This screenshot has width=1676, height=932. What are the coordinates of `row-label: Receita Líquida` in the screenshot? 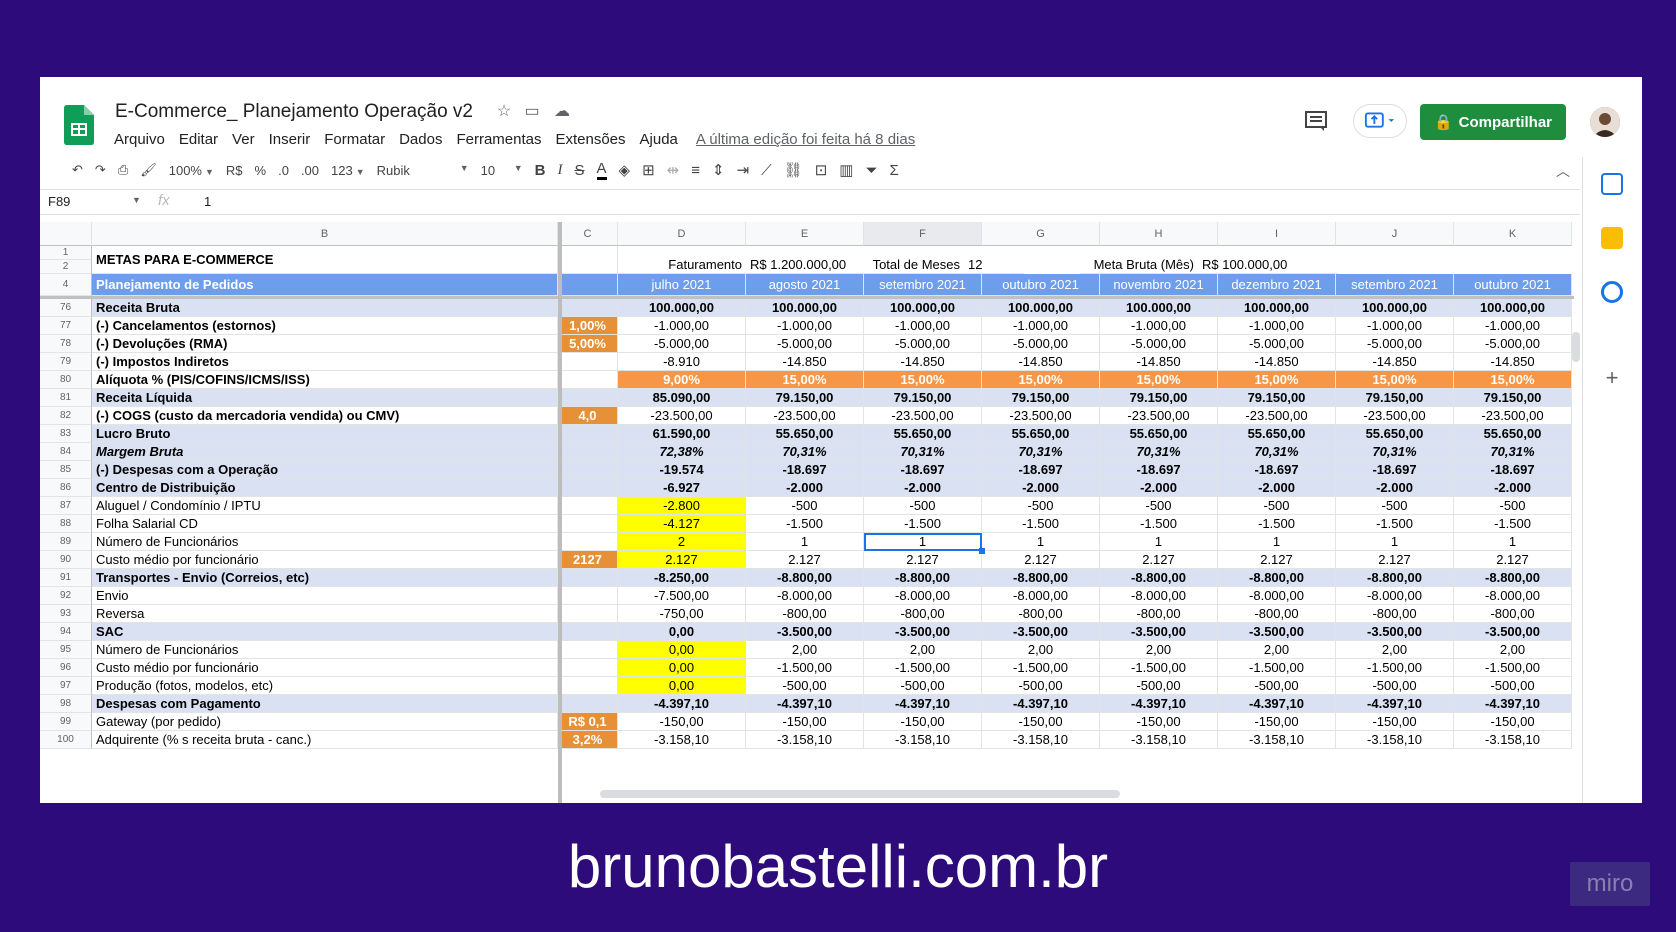 It's located at (325, 398).